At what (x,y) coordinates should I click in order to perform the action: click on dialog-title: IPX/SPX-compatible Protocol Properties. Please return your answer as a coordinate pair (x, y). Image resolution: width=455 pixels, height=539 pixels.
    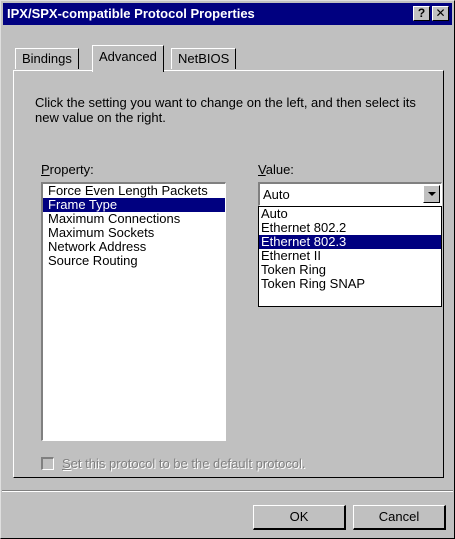
    Looking at the image, I should click on (131, 13).